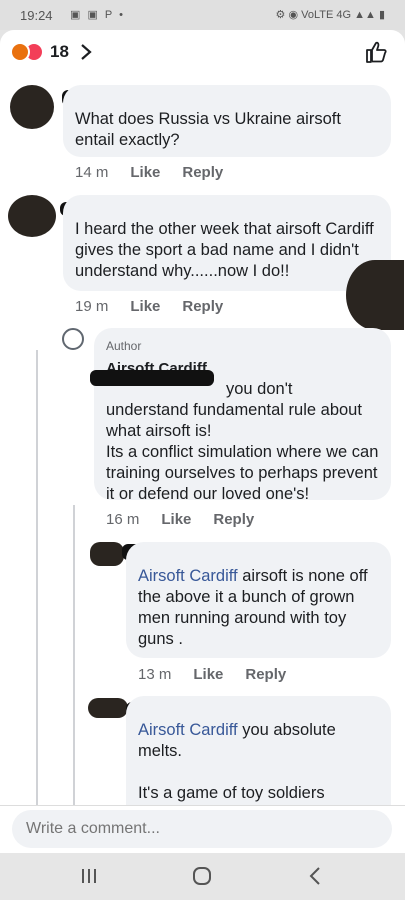 The height and width of the screenshot is (900, 405). What do you see at coordinates (124, 346) in the screenshot?
I see `author-badge: Author` at bounding box center [124, 346].